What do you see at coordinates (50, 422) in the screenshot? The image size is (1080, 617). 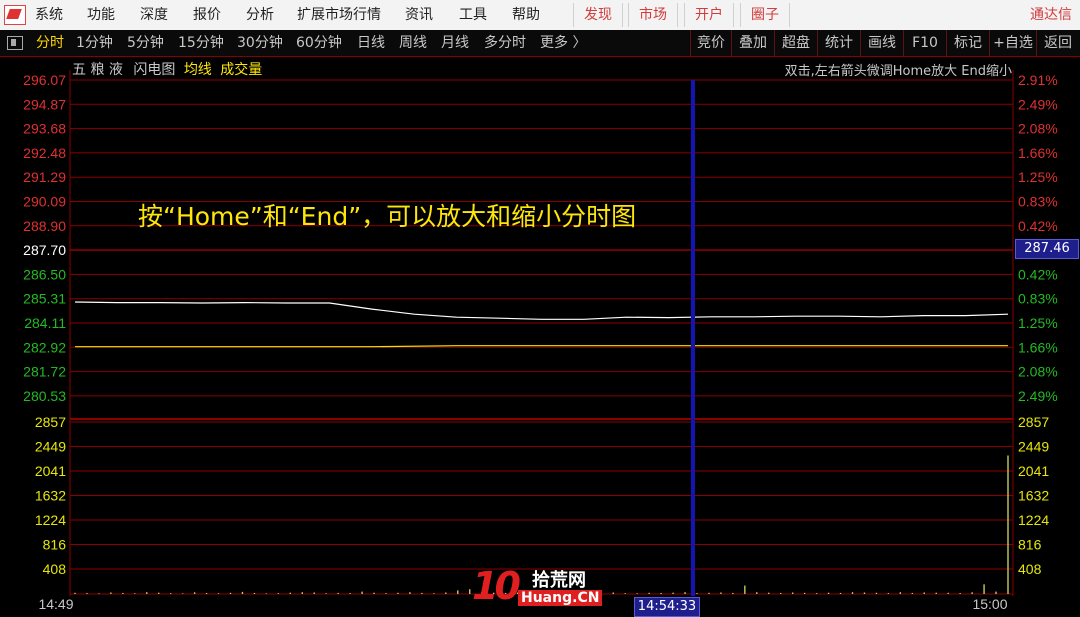 I see `volume-tick-label-left: 2857` at bounding box center [50, 422].